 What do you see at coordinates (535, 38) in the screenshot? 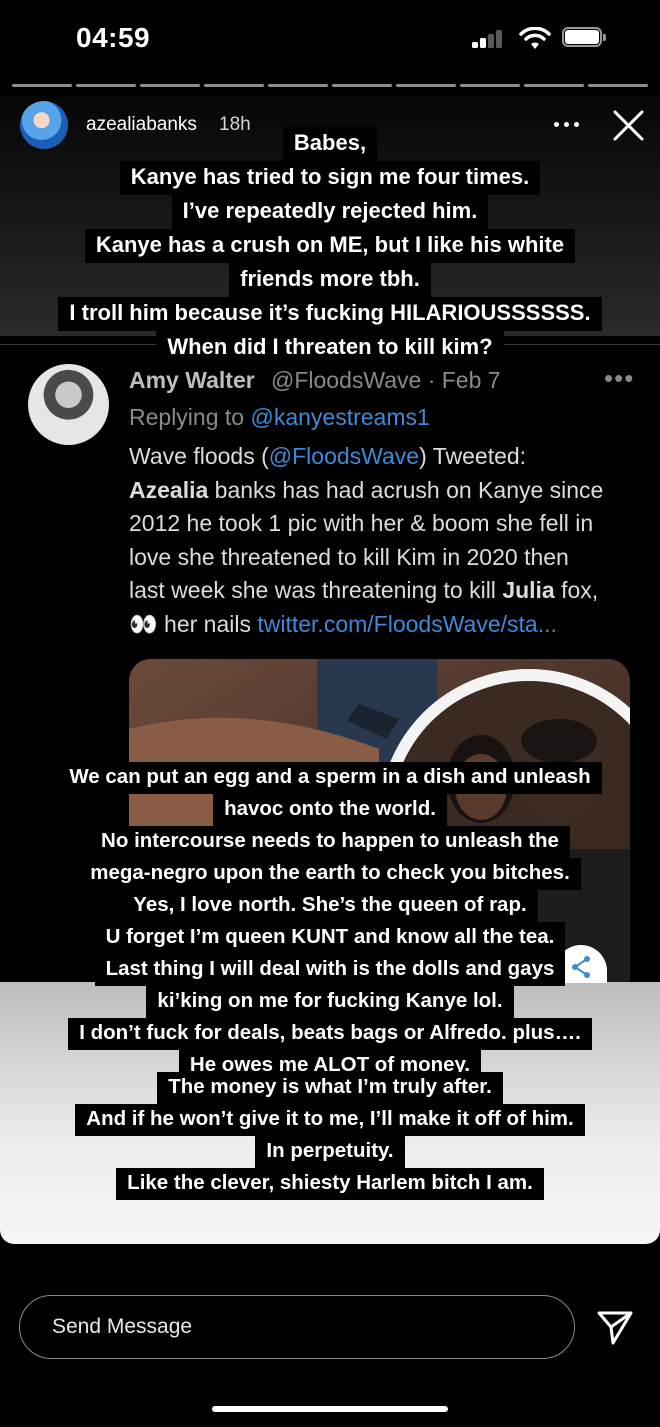
I see `wifi-icon` at bounding box center [535, 38].